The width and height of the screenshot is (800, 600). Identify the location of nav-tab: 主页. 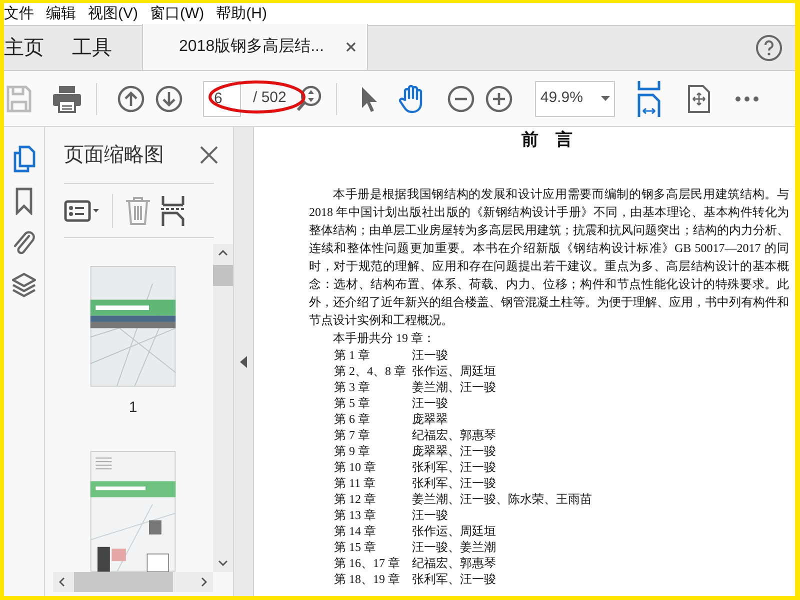
(31, 48).